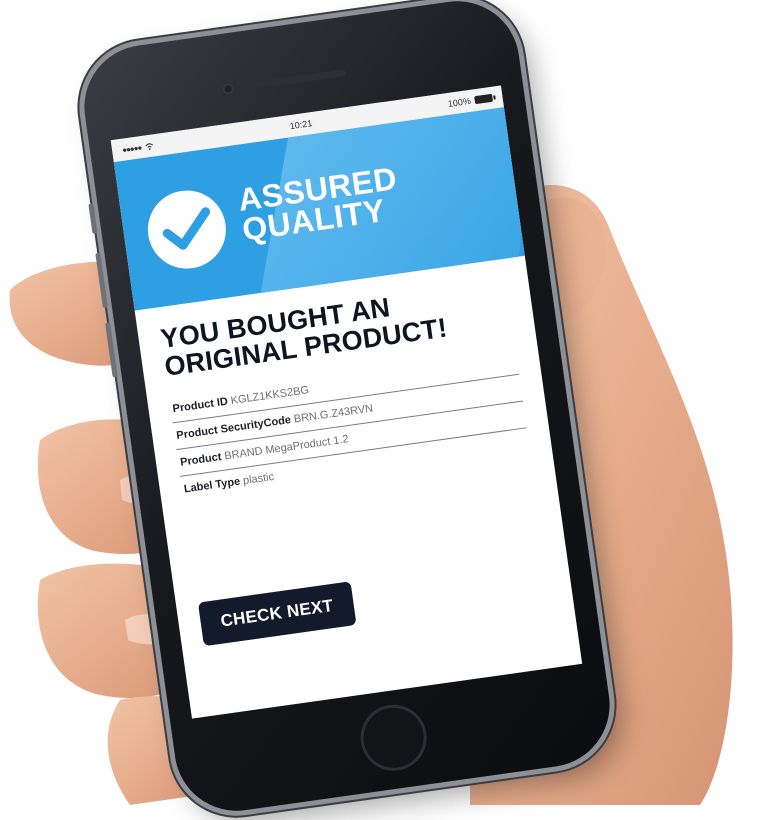  Describe the element at coordinates (459, 102) in the screenshot. I see `battery-percentage: 100%` at that location.